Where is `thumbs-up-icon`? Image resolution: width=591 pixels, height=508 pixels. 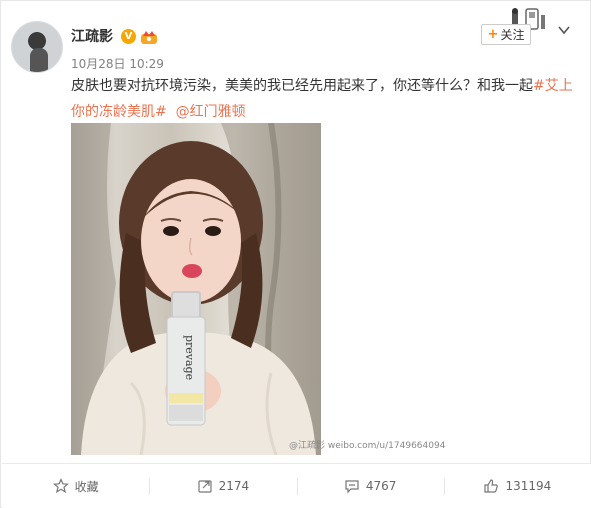 thumbs-up-icon is located at coordinates (491, 486).